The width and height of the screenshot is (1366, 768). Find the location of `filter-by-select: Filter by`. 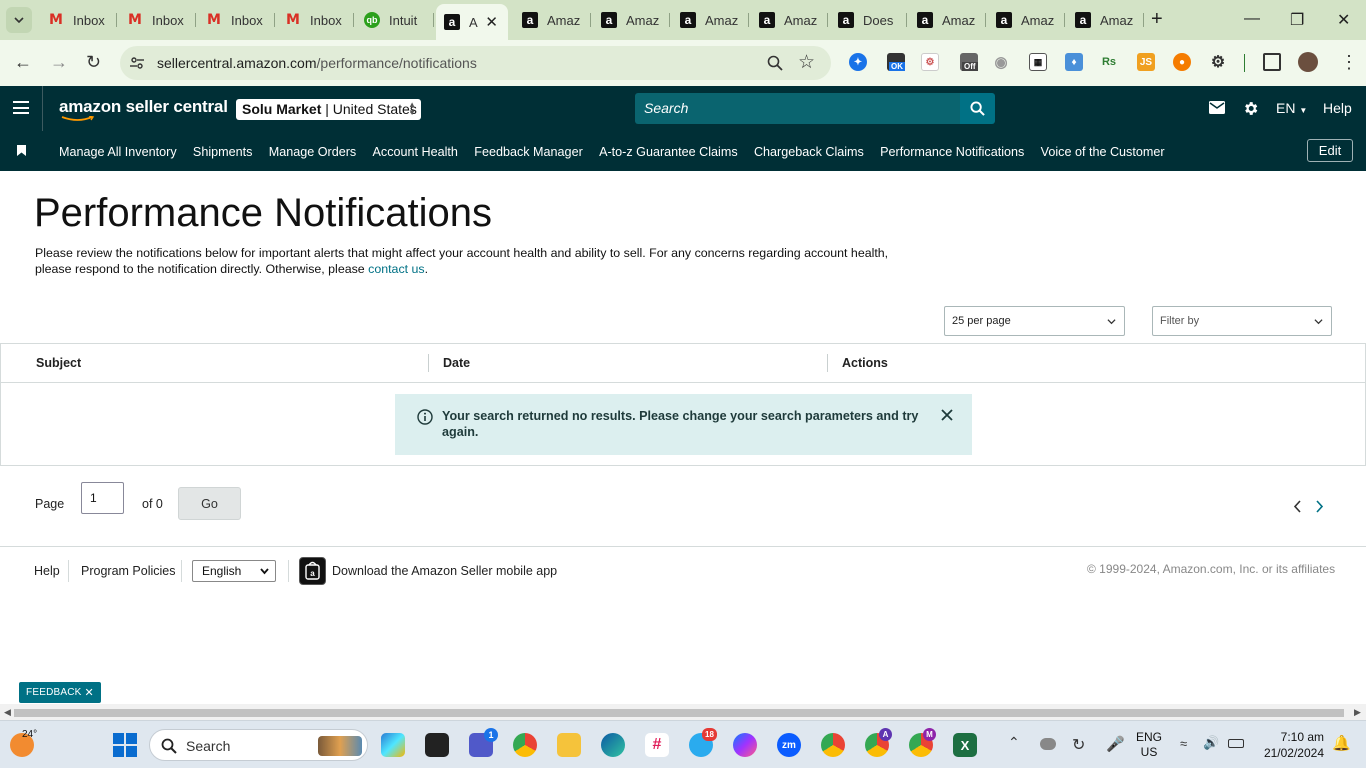

filter-by-select: Filter by is located at coordinates (1242, 321).